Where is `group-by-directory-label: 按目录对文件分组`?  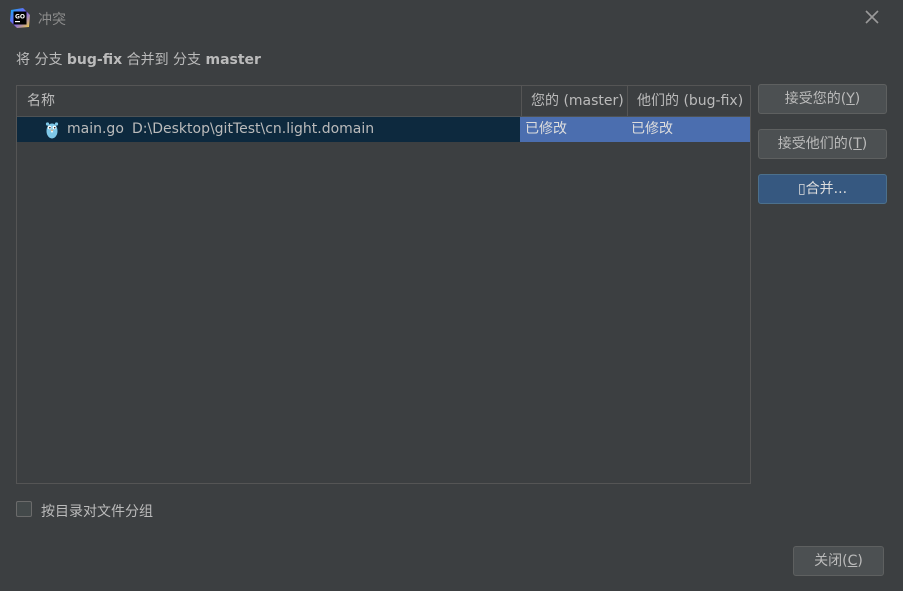
group-by-directory-label: 按目录对文件分组 is located at coordinates (97, 512).